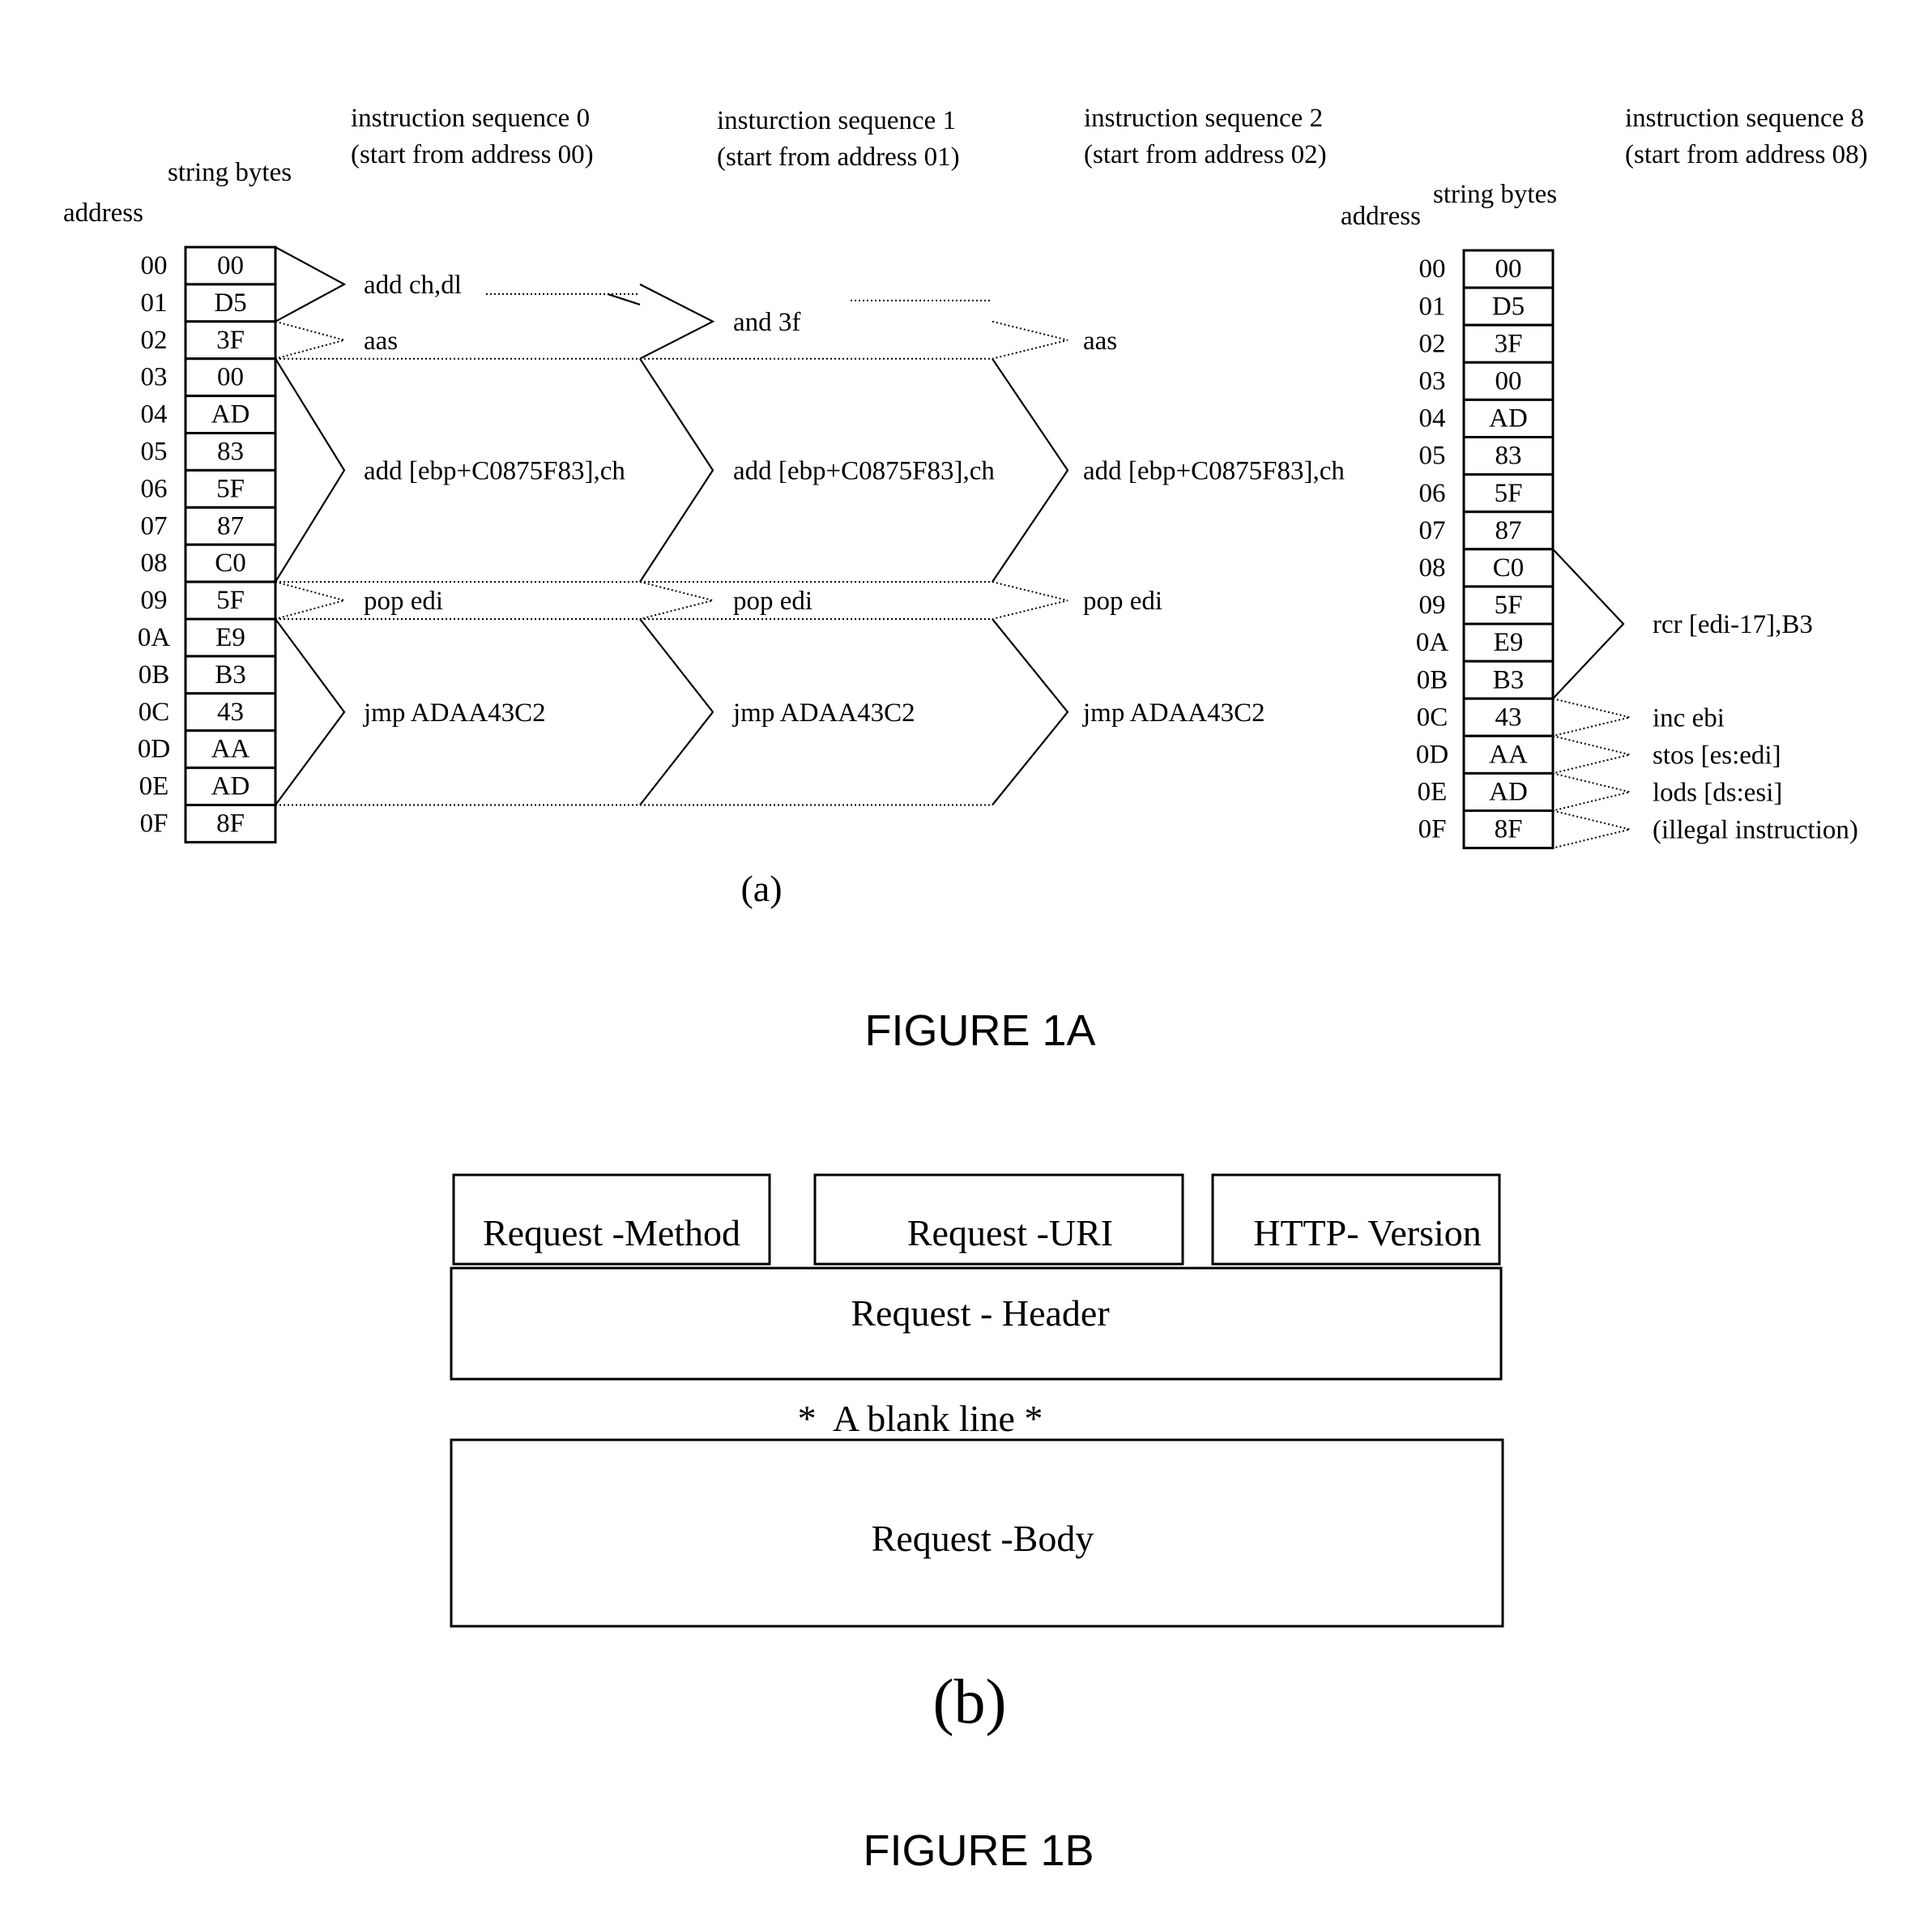 This screenshot has height=1909, width=1932. Describe the element at coordinates (1432, 829) in the screenshot. I see `right-table-address: 0F` at that location.